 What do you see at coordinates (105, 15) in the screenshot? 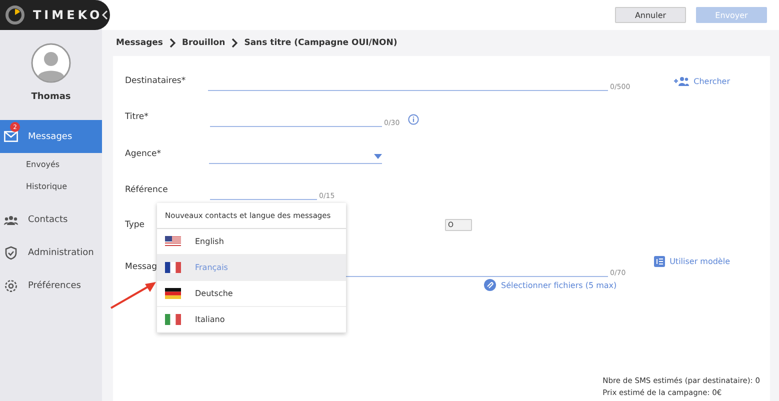
I see `chevron-left-icon` at bounding box center [105, 15].